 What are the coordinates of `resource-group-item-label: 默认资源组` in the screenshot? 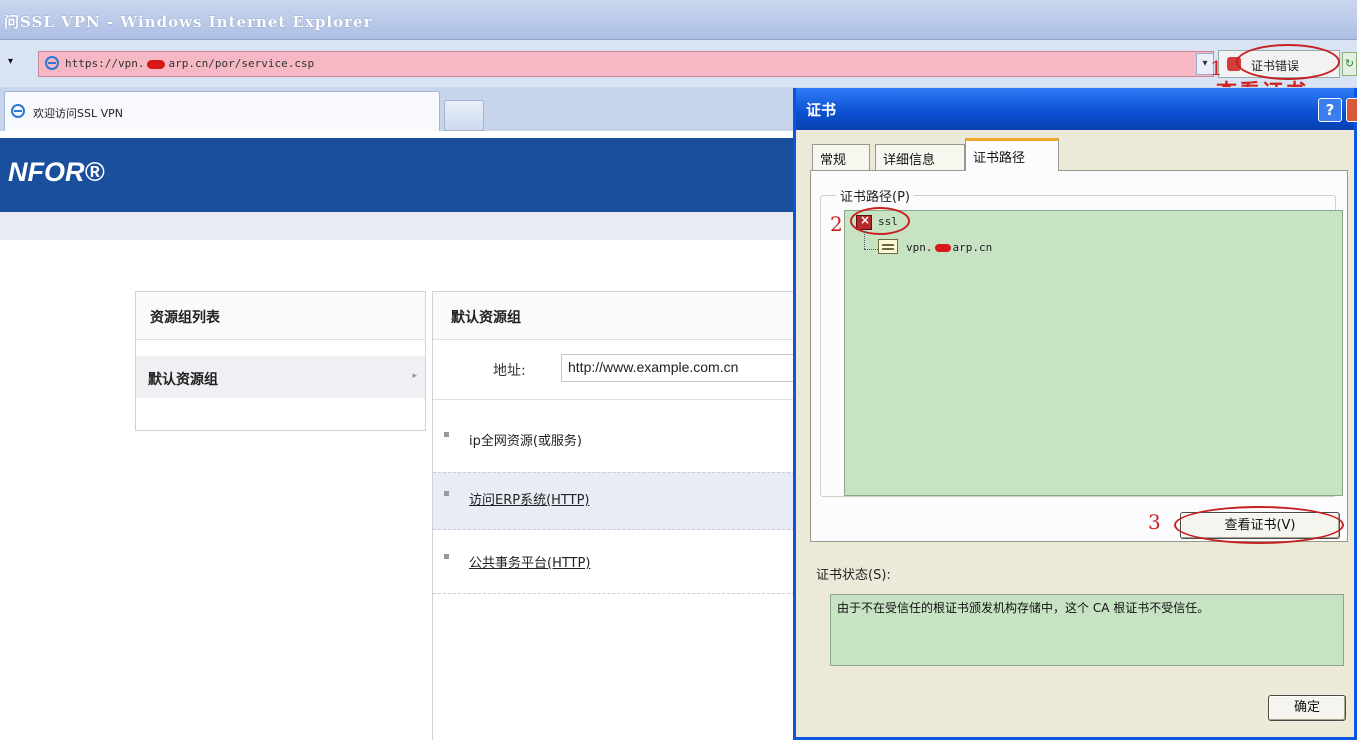 It's located at (183, 380).